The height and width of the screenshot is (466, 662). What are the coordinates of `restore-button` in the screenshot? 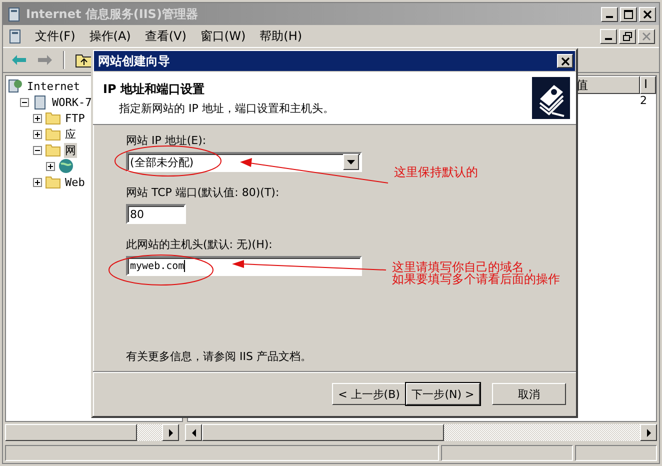 It's located at (627, 36).